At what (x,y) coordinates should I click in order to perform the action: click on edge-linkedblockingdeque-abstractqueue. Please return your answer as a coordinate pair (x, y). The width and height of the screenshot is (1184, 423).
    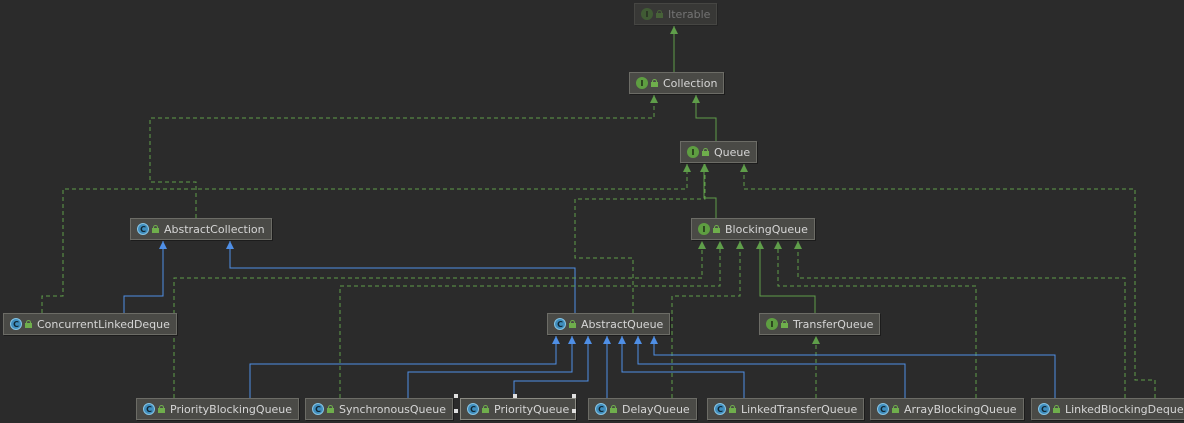
    Looking at the image, I should click on (854, 367).